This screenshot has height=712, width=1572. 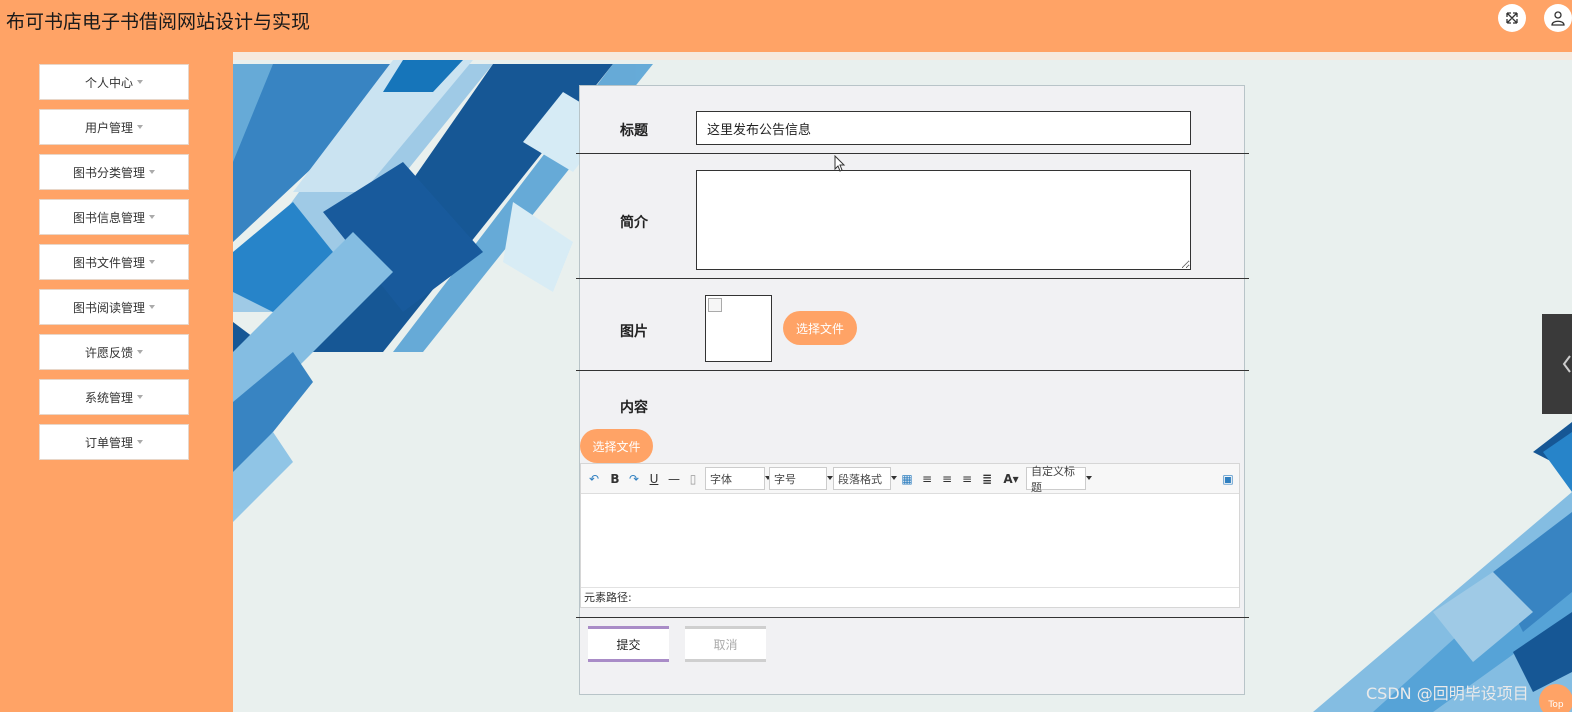 What do you see at coordinates (721, 479) in the screenshot?
I see `font-family-select-label: 字体` at bounding box center [721, 479].